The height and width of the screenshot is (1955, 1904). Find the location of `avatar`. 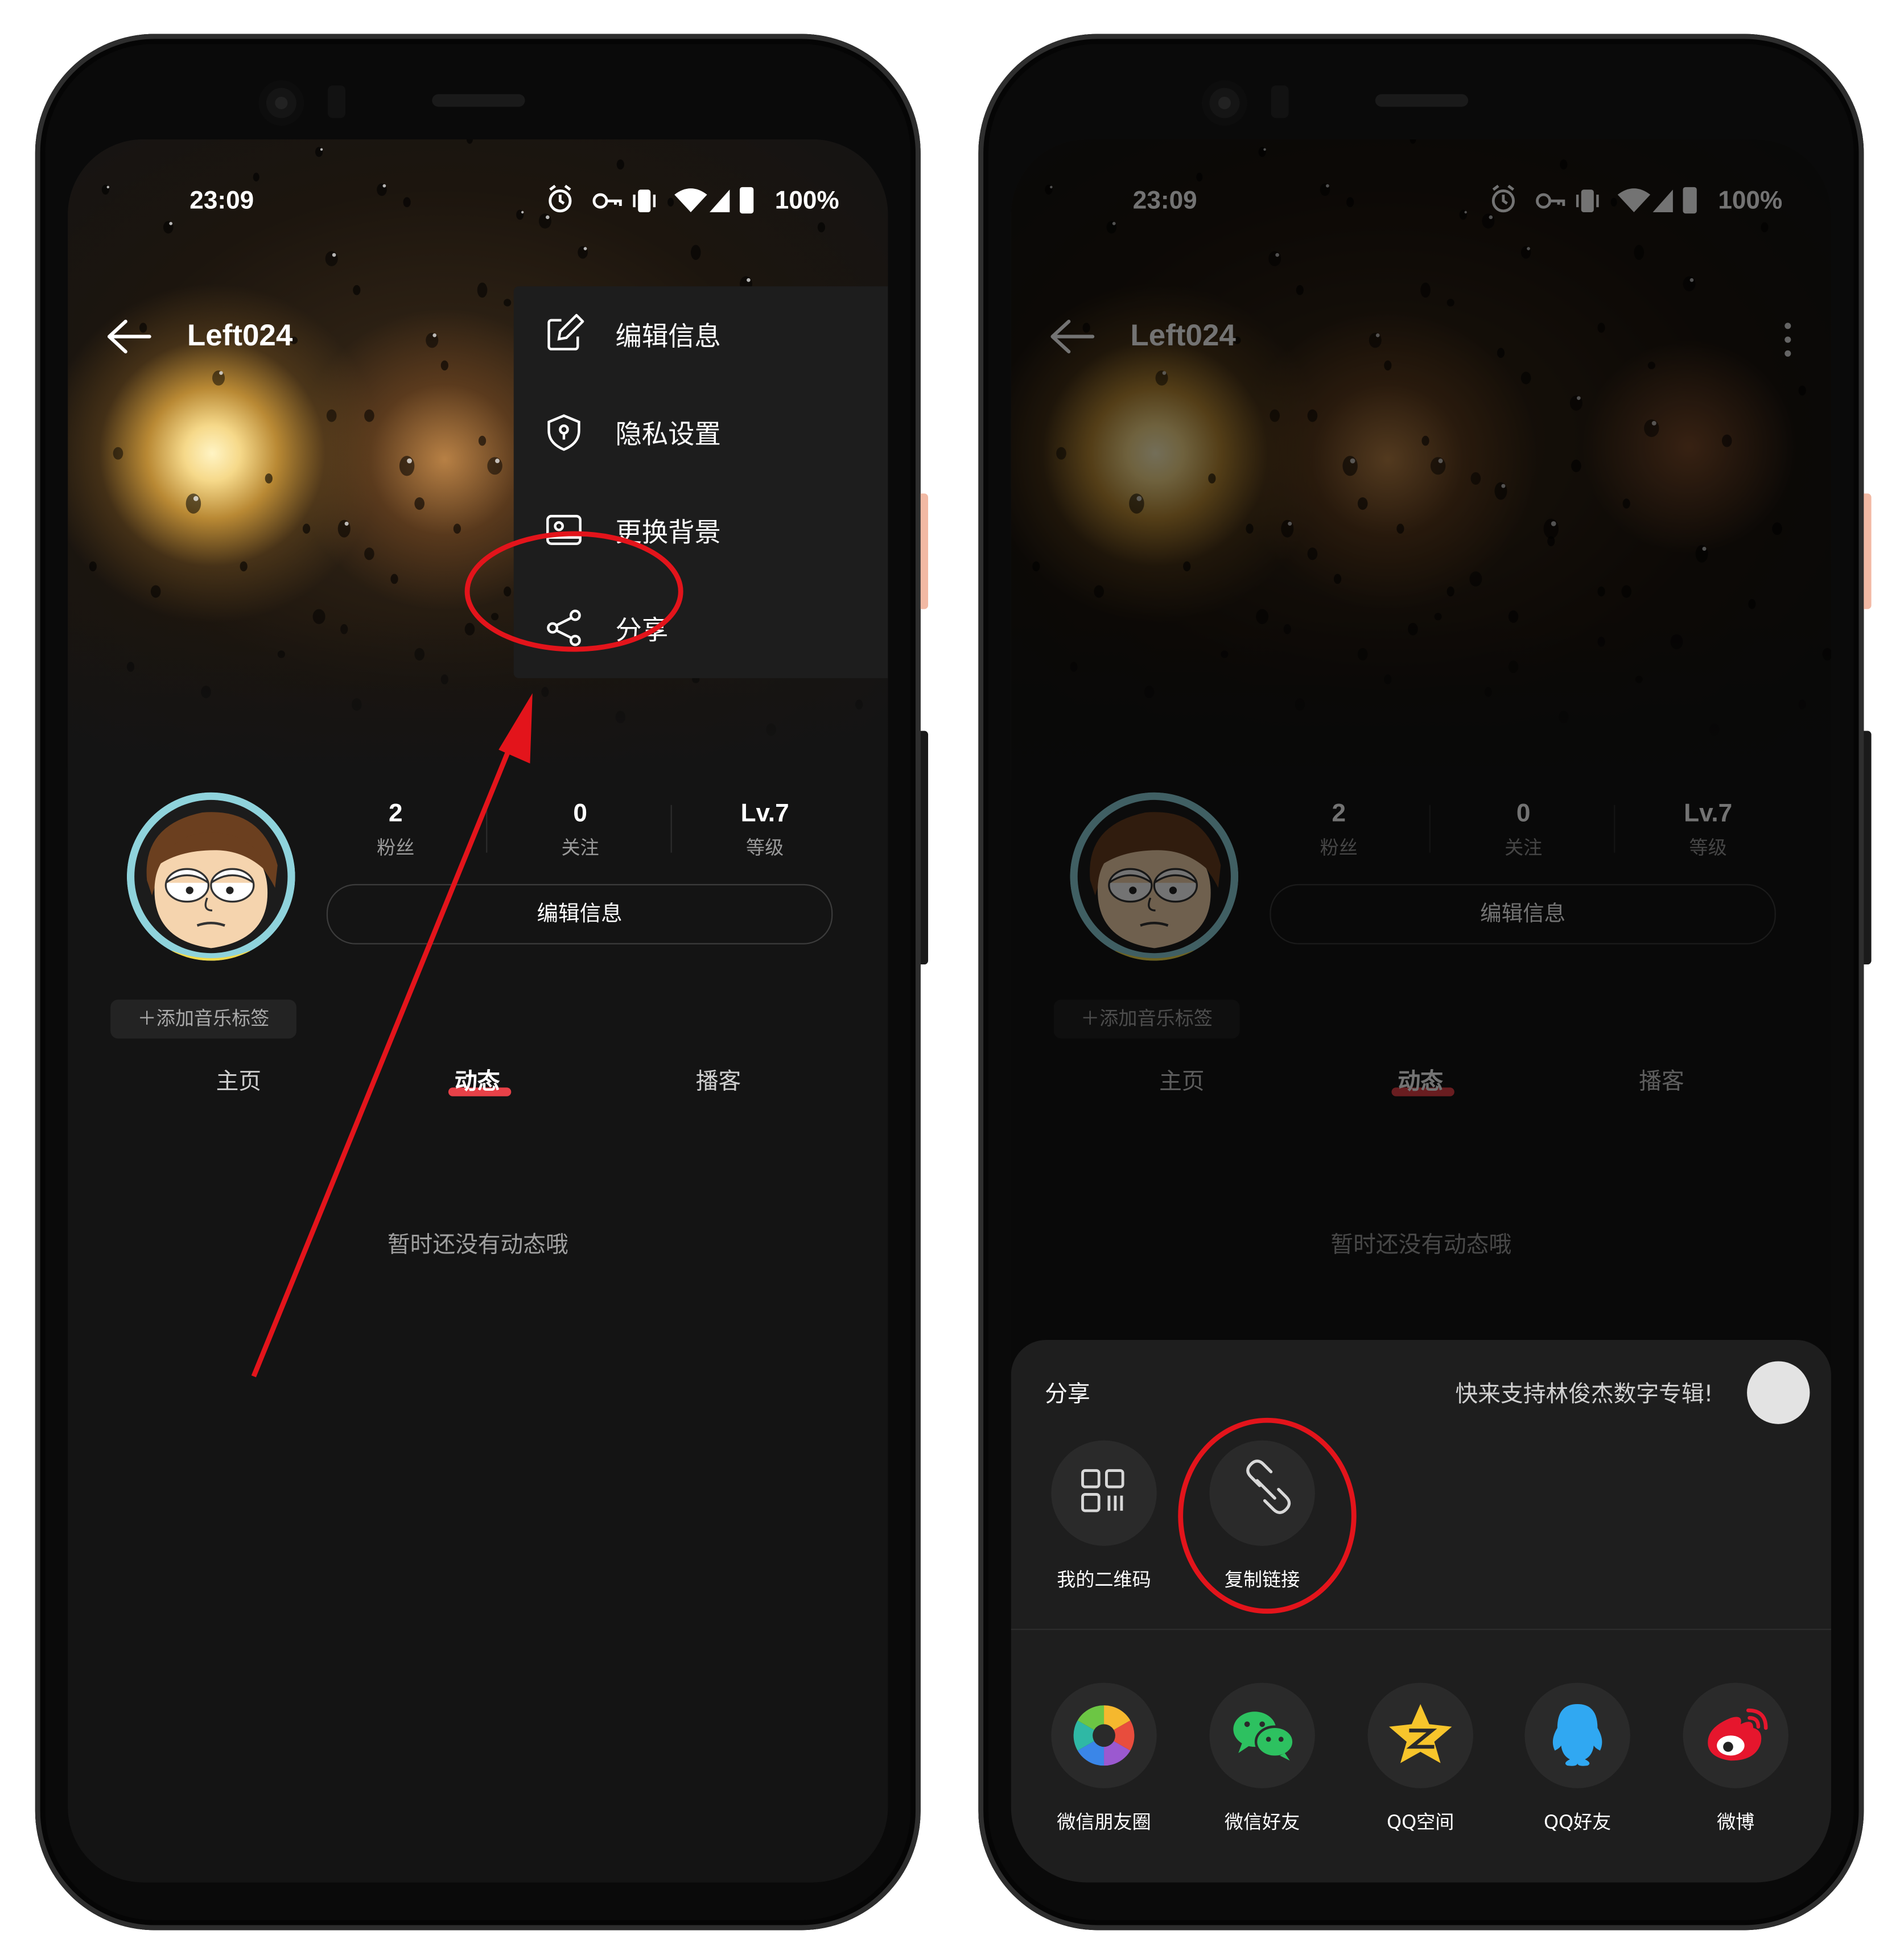

avatar is located at coordinates (211, 877).